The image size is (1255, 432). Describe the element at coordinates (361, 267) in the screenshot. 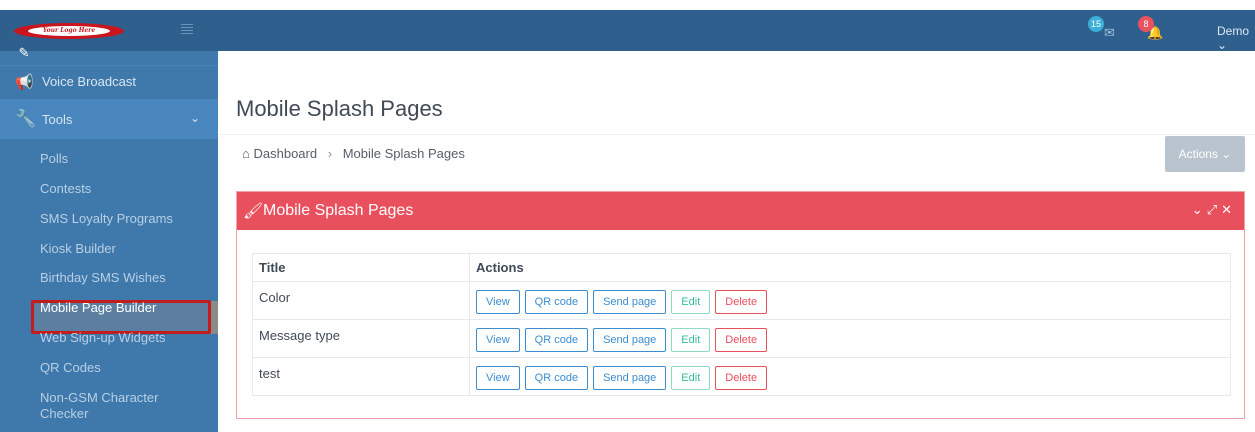

I see `column-title: Title` at that location.